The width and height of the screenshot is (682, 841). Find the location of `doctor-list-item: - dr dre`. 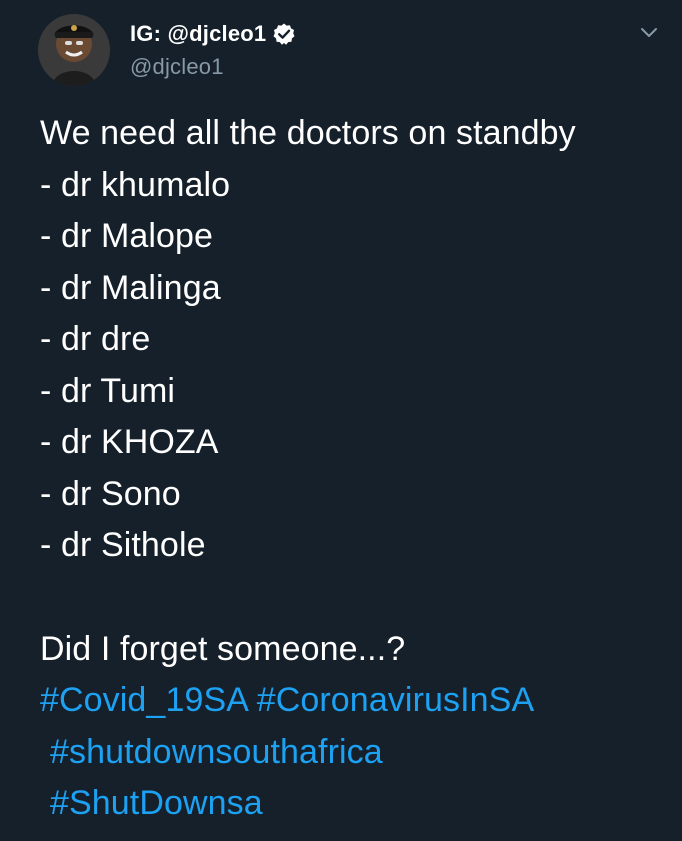

doctor-list-item: - dr dre is located at coordinates (95, 339).